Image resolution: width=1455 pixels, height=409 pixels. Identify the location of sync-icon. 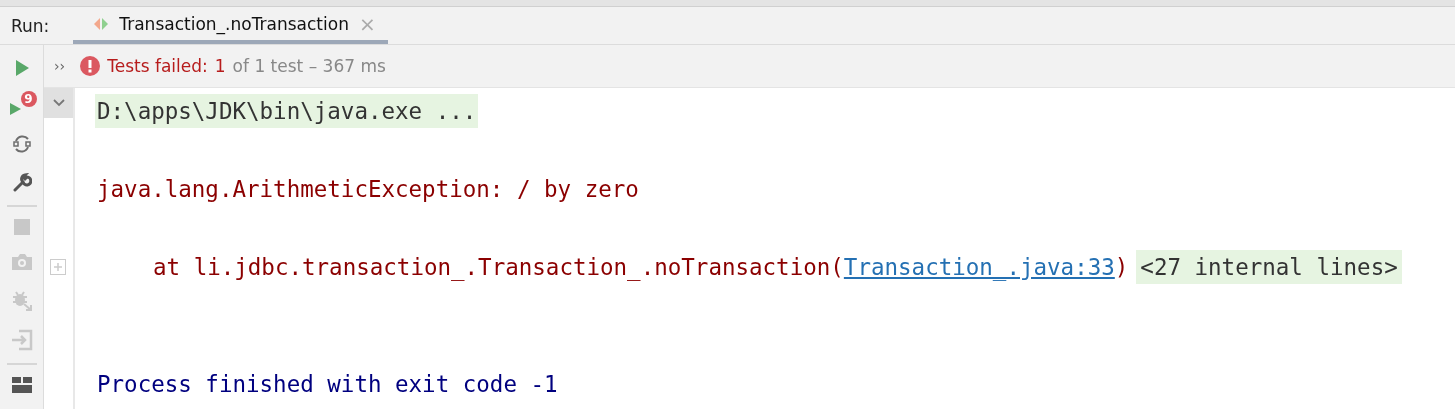
(21, 144).